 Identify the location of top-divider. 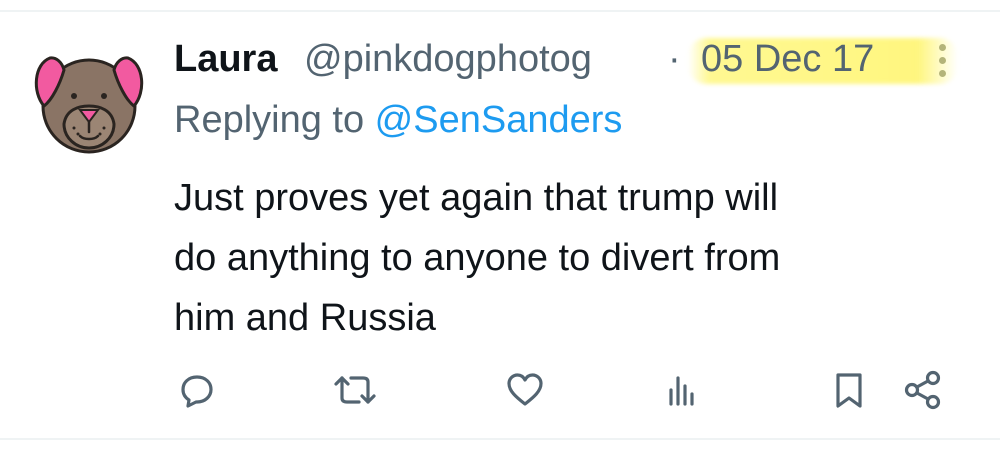
(500, 11).